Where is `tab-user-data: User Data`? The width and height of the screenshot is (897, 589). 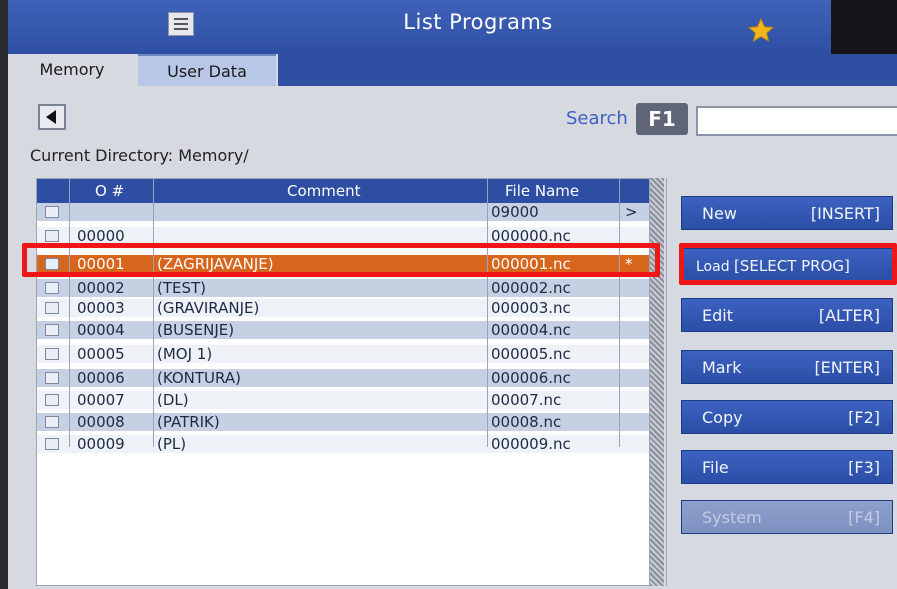
tab-user-data: User Data is located at coordinates (207, 70).